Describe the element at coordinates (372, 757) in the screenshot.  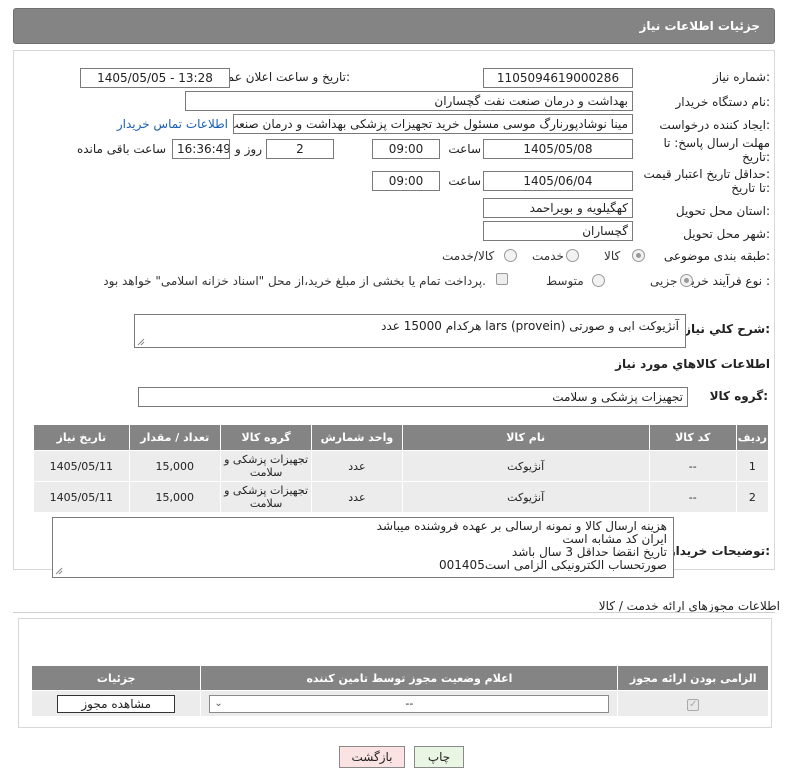
I see `back-button: بازگشت` at that location.